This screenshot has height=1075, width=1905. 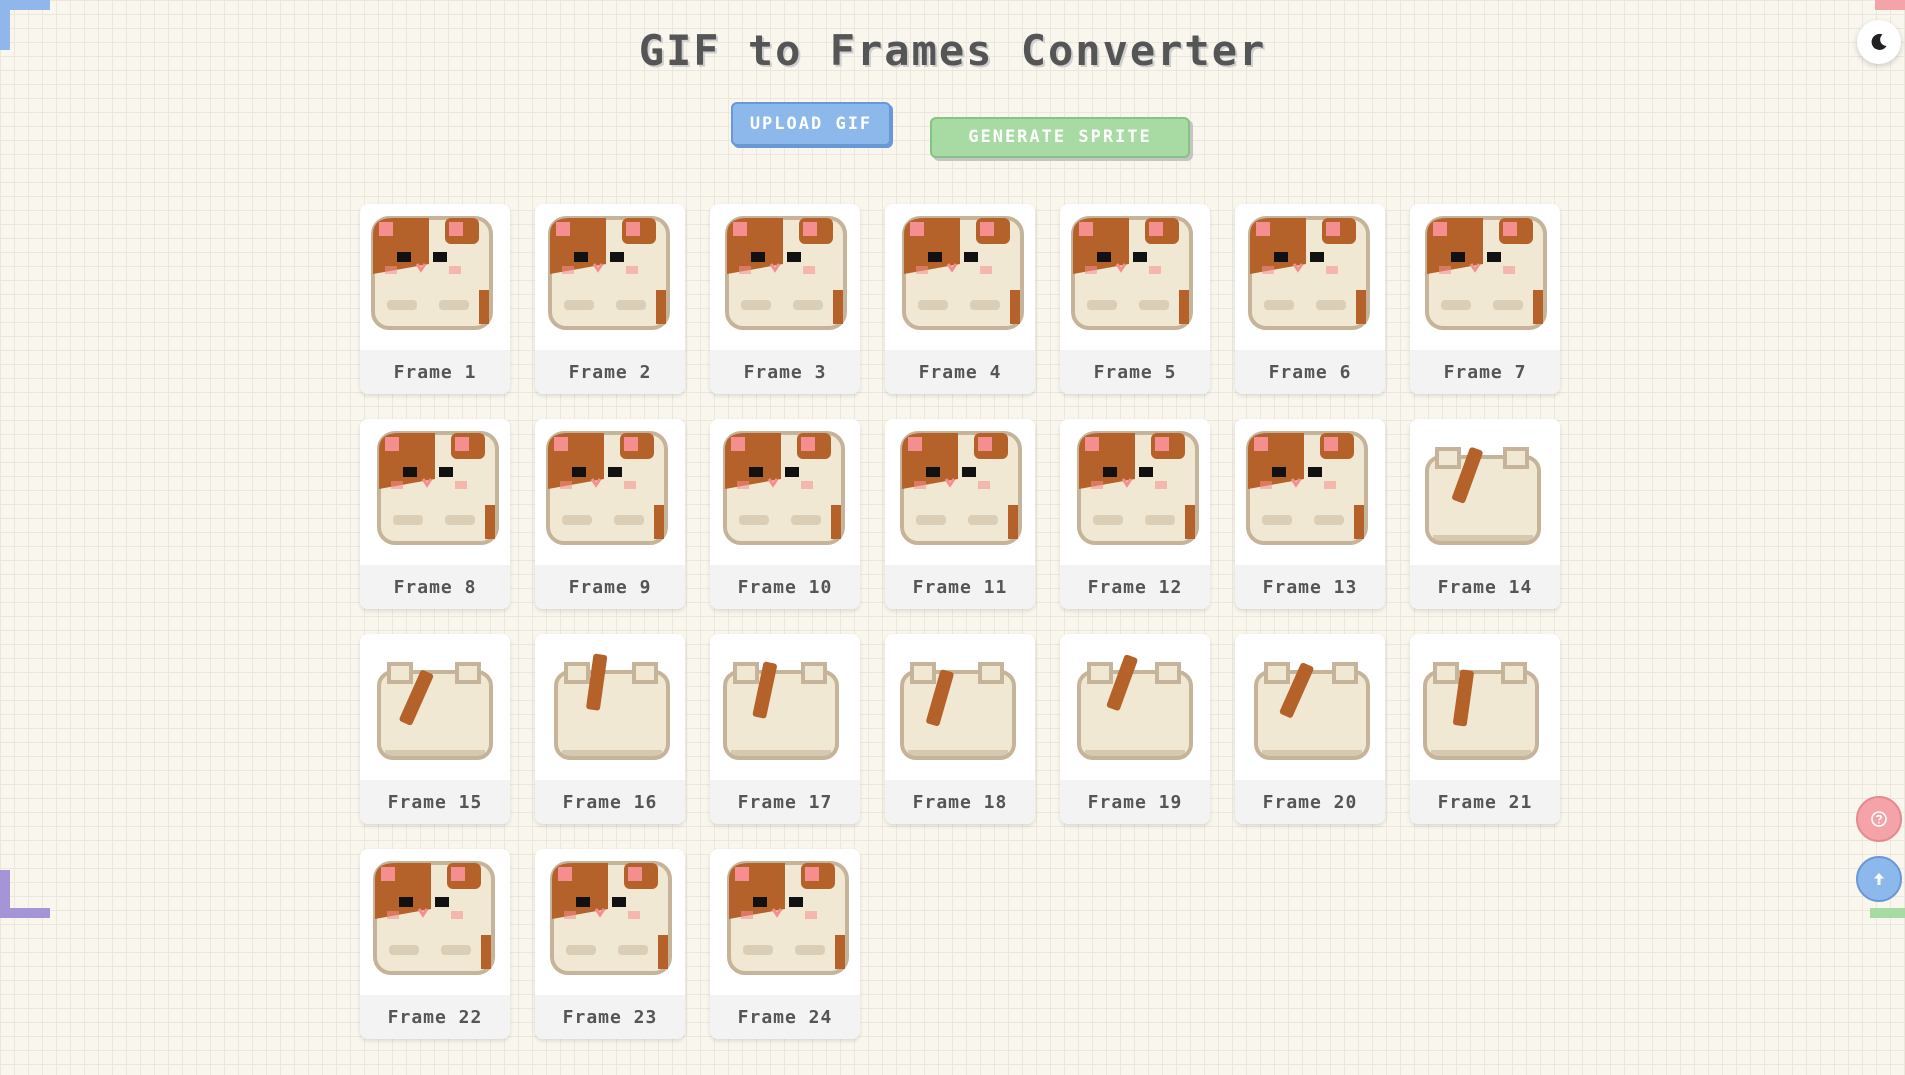 What do you see at coordinates (1310, 372) in the screenshot?
I see `frame-label: Frame 6` at bounding box center [1310, 372].